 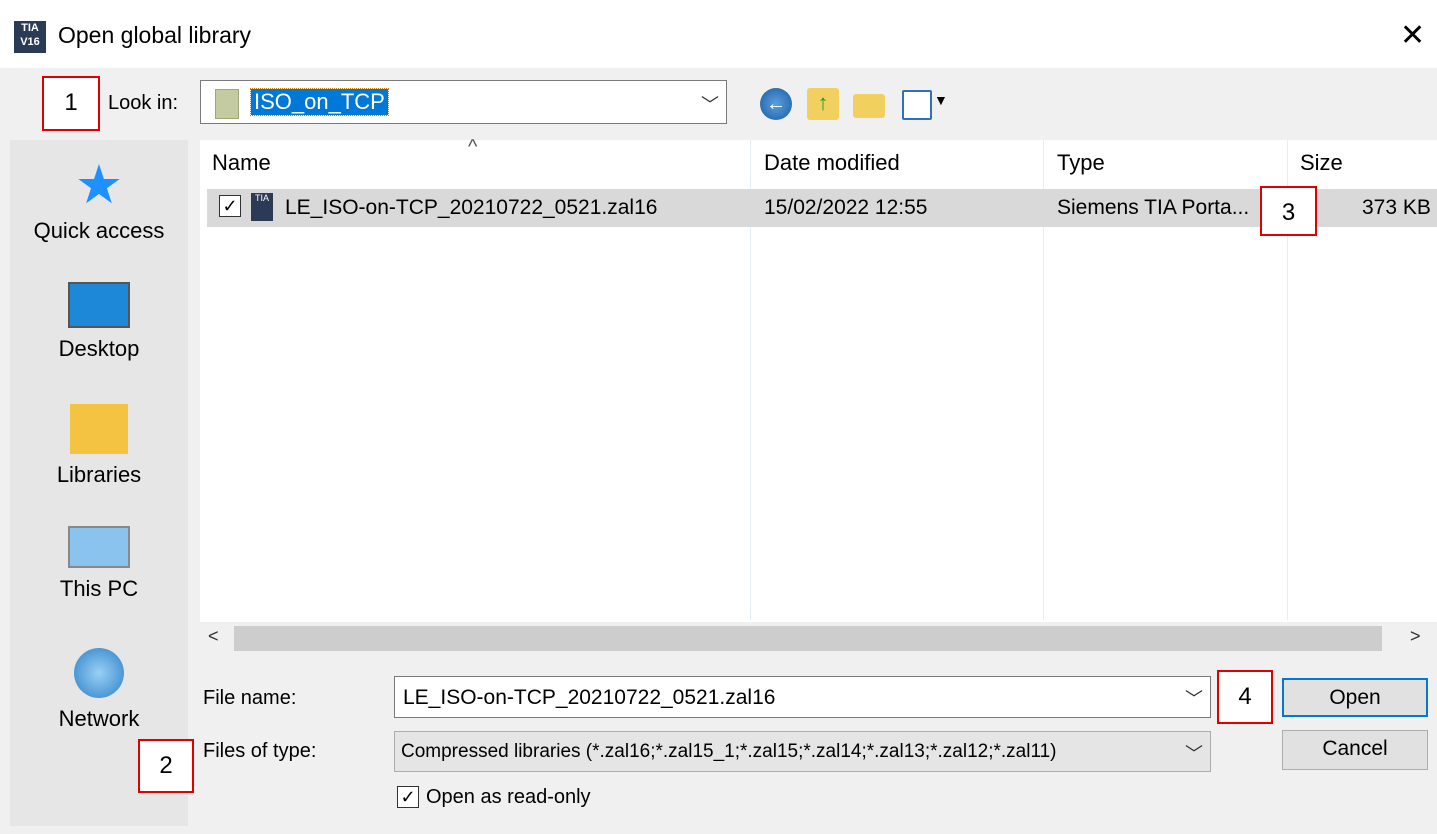 I want to click on annotation-1: 1, so click(x=71, y=103).